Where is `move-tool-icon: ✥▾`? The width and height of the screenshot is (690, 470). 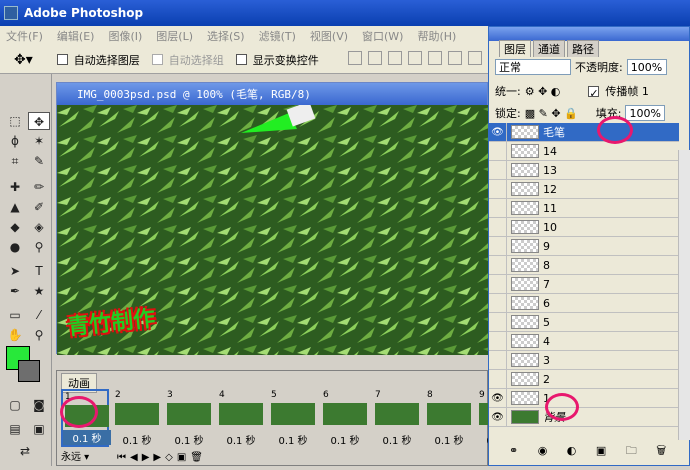
move-tool-icon: ✥▾ is located at coordinates (23, 60).